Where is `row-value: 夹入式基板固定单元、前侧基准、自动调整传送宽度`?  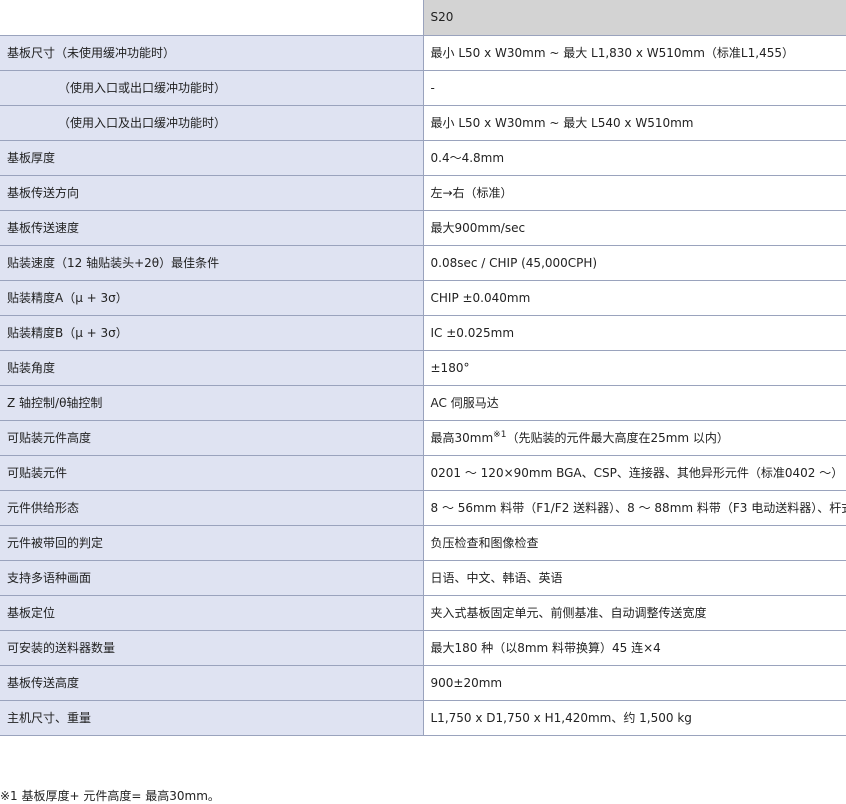 row-value: 夹入式基板固定单元、前侧基准、自动调整传送宽度 is located at coordinates (634, 613).